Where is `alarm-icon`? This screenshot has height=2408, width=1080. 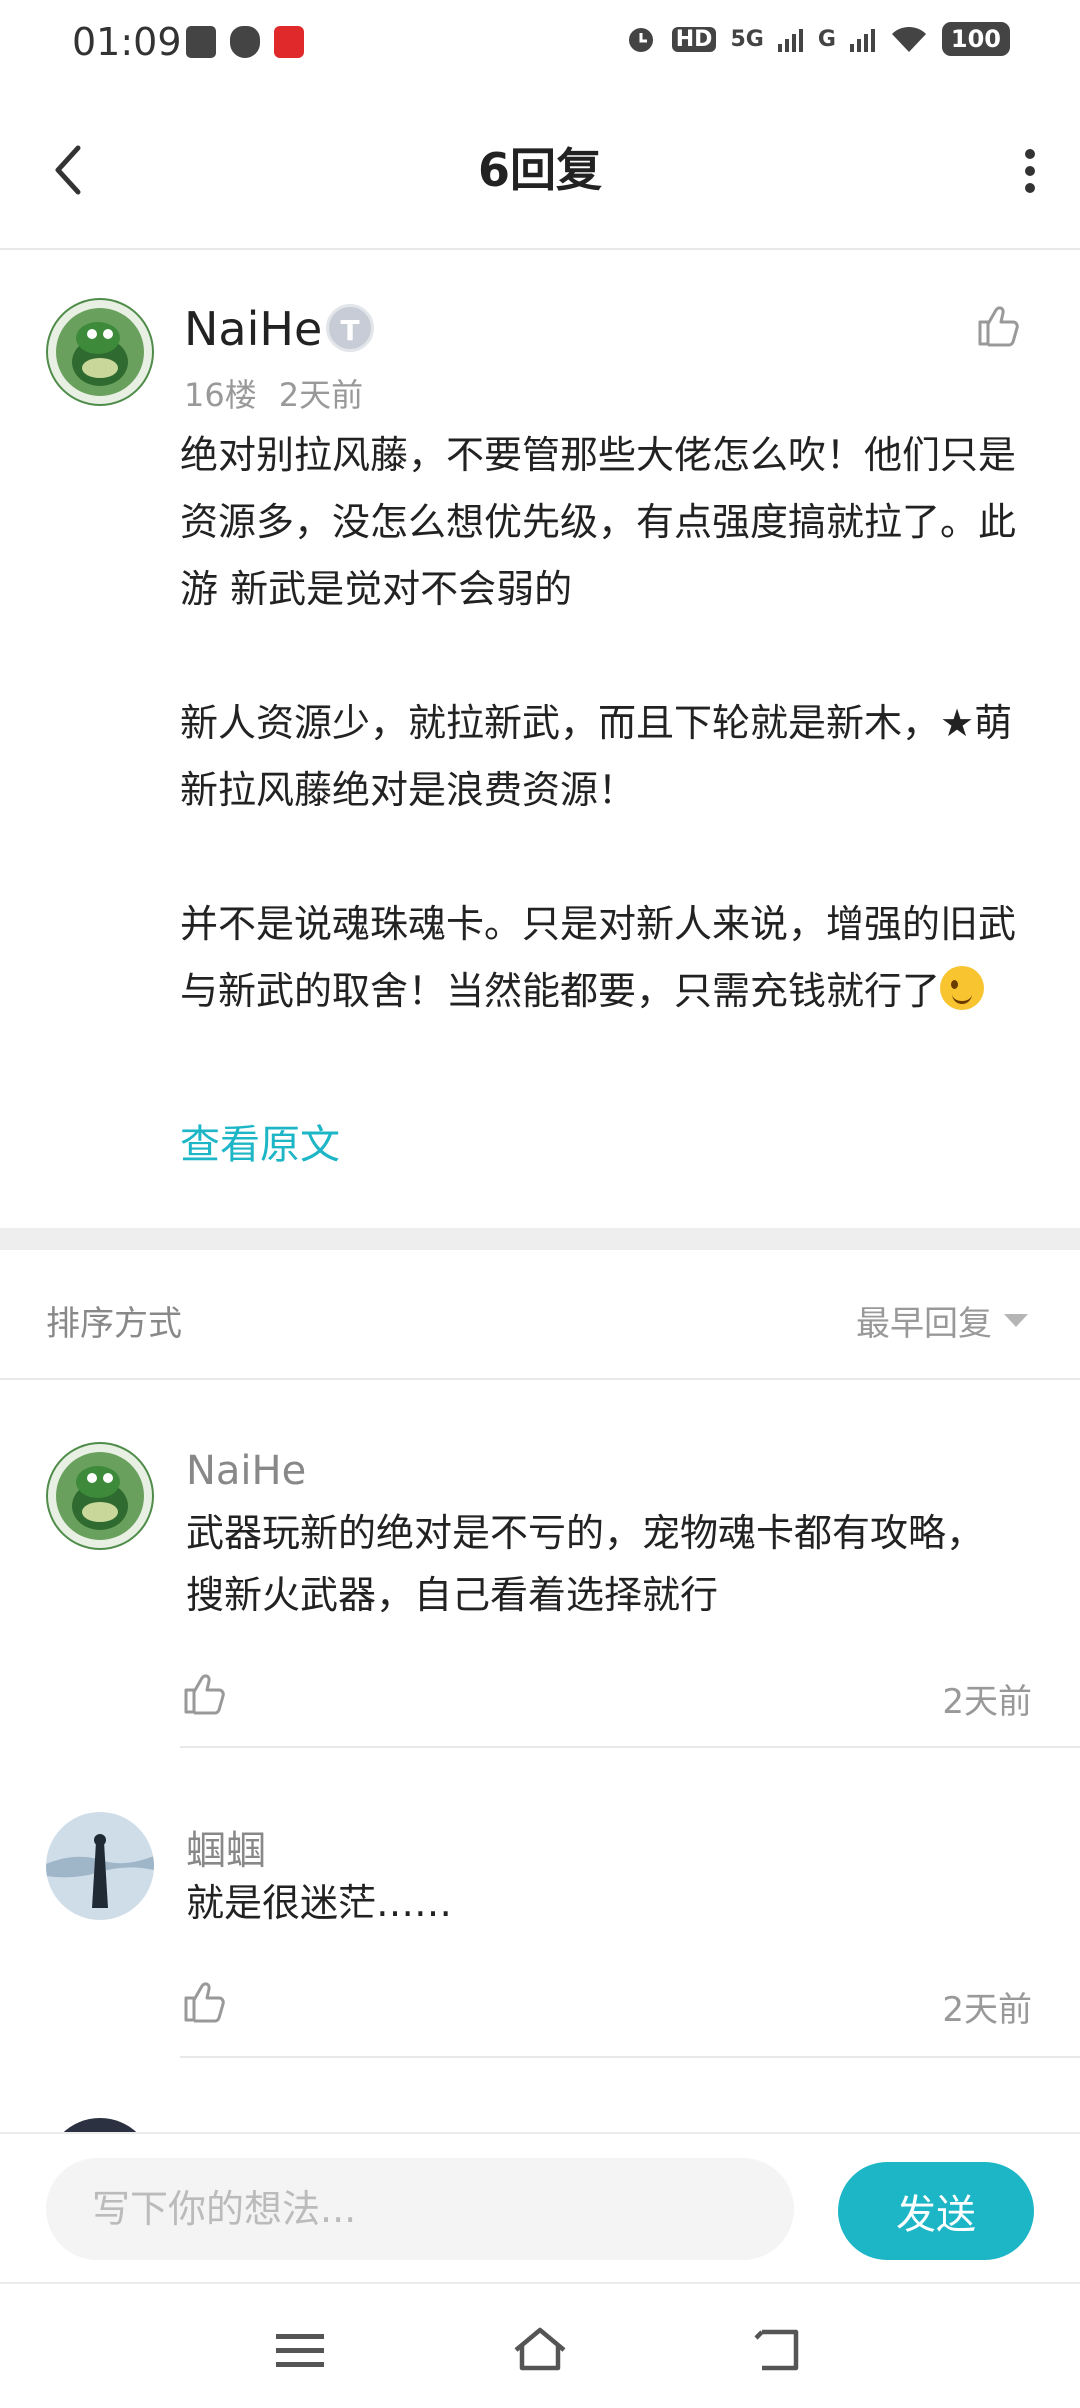 alarm-icon is located at coordinates (640, 40).